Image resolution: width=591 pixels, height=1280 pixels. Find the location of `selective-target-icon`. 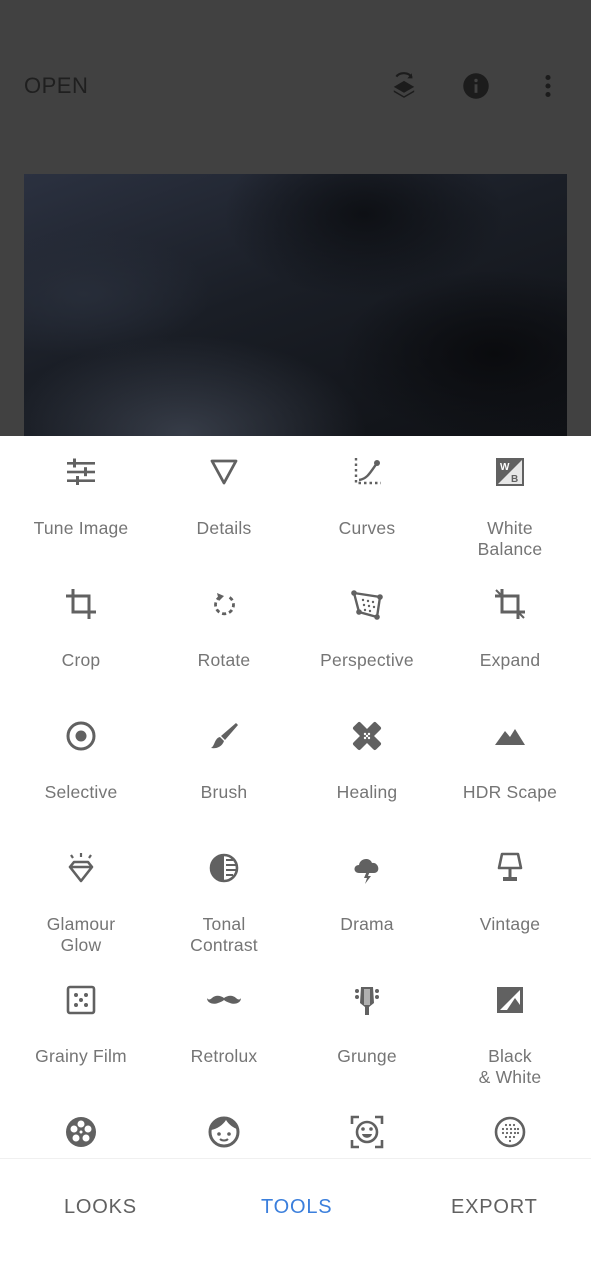

selective-target-icon is located at coordinates (81, 736).